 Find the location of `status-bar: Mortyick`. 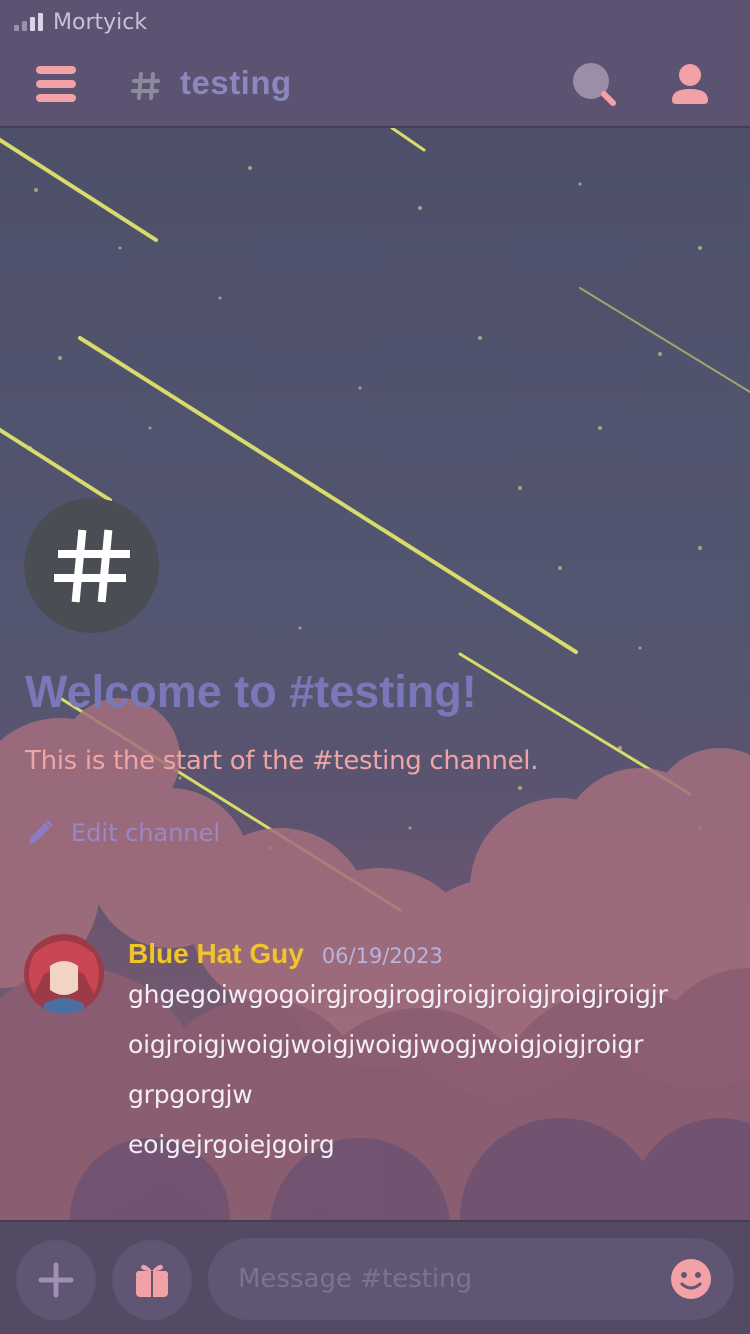

status-bar: Mortyick is located at coordinates (375, 22).